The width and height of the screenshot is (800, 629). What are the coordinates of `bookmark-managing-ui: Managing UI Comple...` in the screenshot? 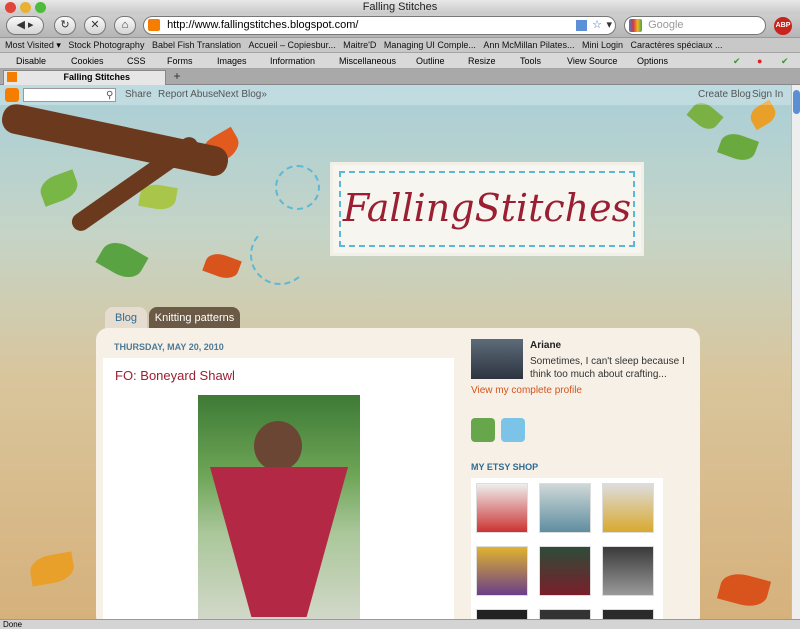 It's located at (430, 45).